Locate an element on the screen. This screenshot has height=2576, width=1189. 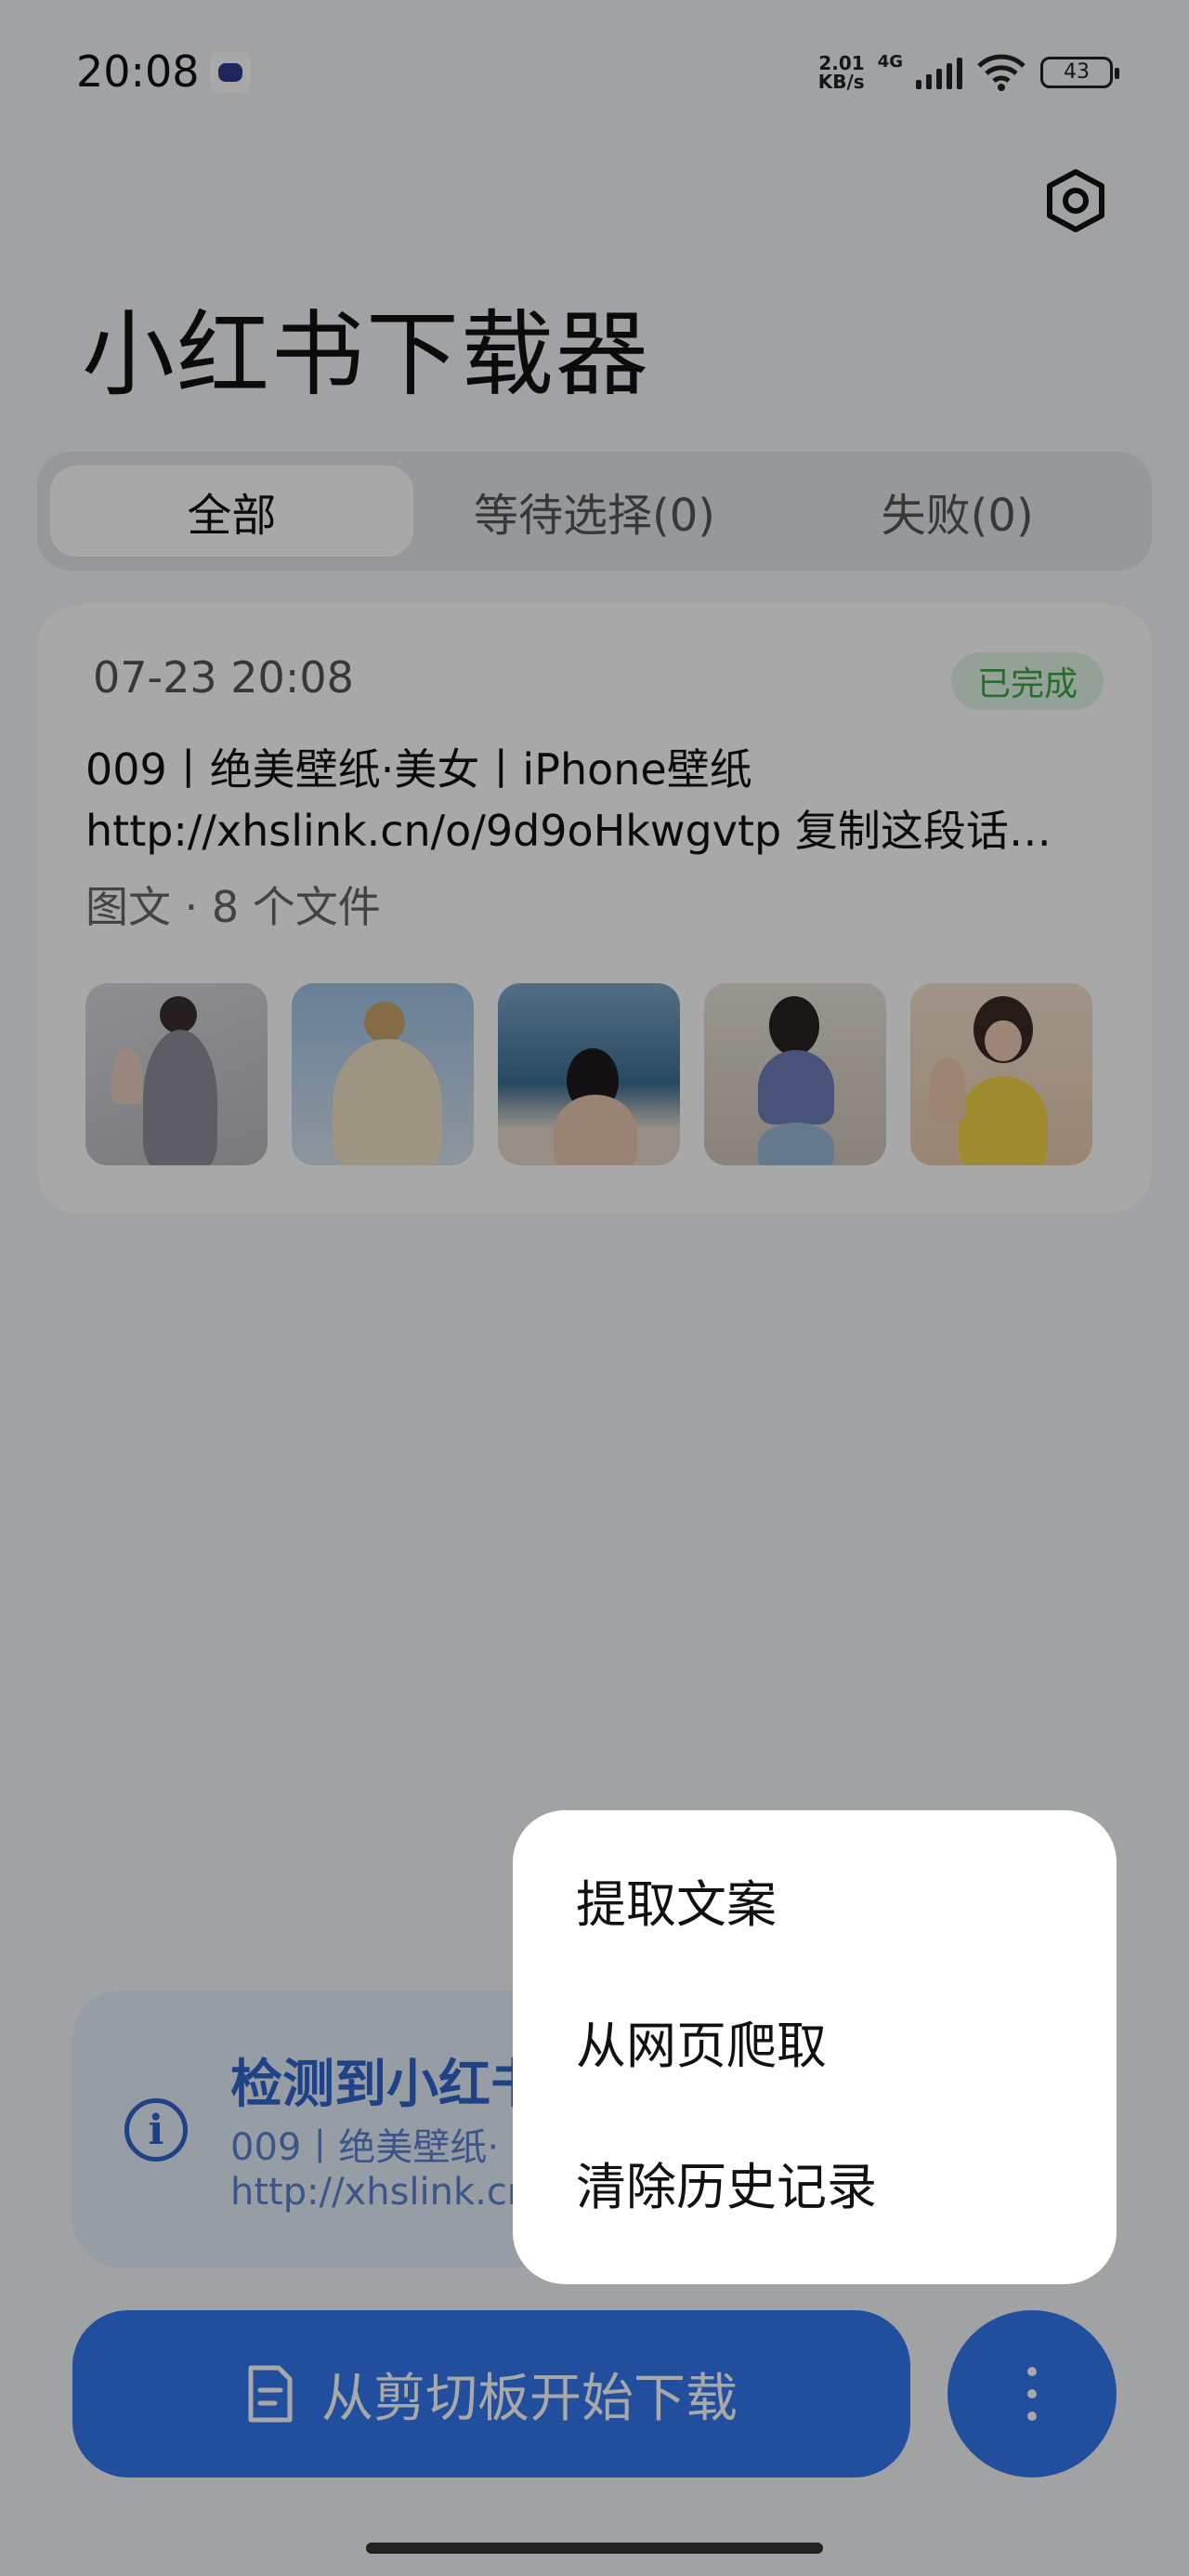
menu-item-clear-history: 清除历史记录 is located at coordinates (815, 2182).